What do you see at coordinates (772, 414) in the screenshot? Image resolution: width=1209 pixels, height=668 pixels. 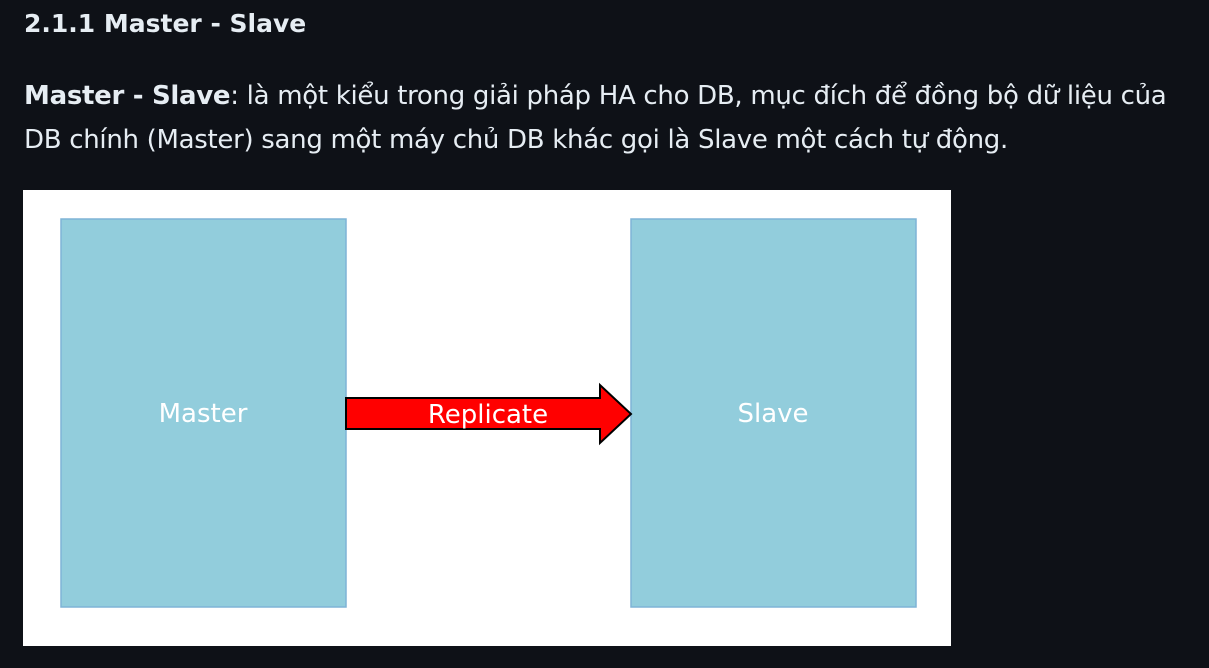 I see `slave-label: Slave` at bounding box center [772, 414].